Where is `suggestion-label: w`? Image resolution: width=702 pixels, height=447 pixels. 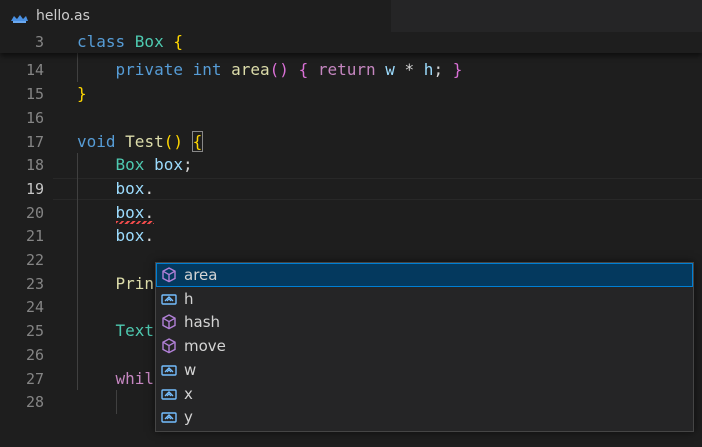
suggestion-label: w is located at coordinates (190, 369).